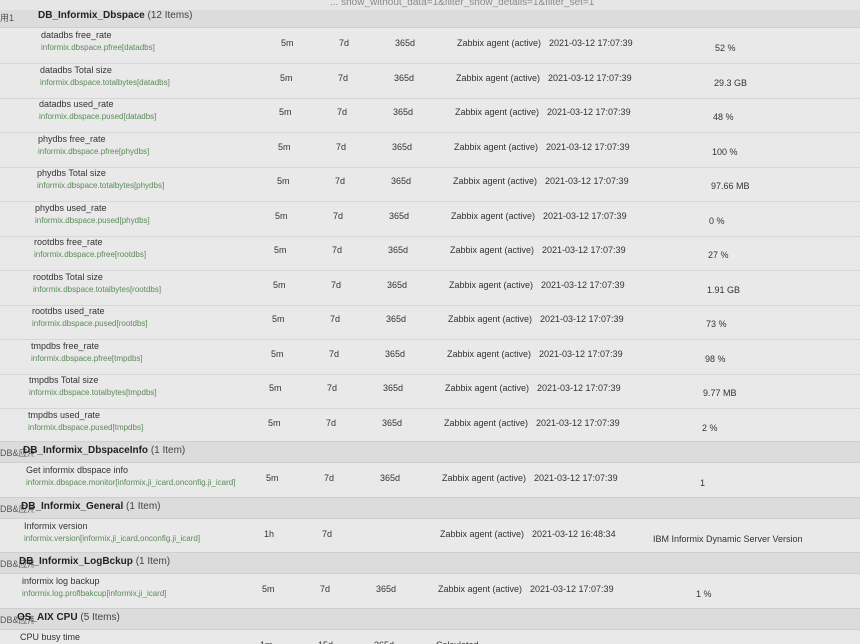 The image size is (860, 644). I want to click on item-name: rootdbs Total size, so click(68, 277).